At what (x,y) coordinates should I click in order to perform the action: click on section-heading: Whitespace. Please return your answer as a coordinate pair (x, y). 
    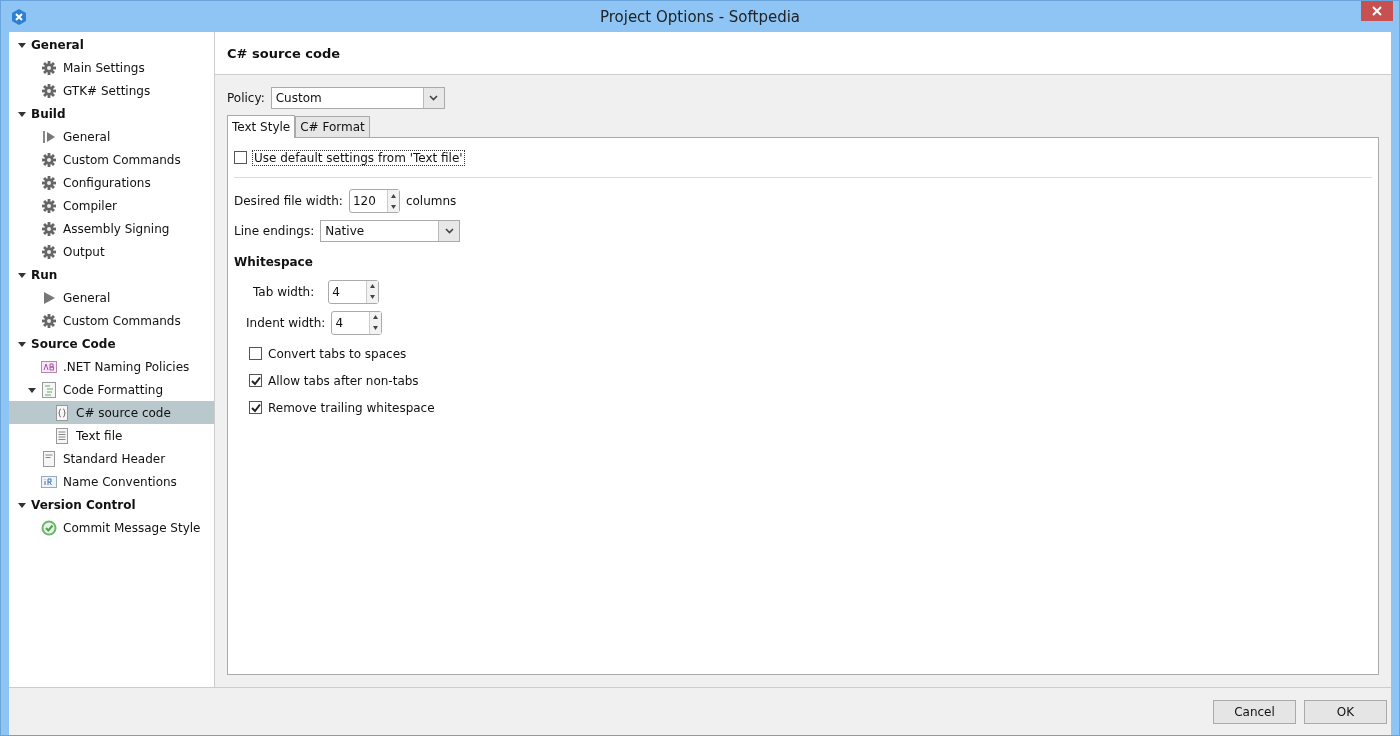
    Looking at the image, I should click on (273, 262).